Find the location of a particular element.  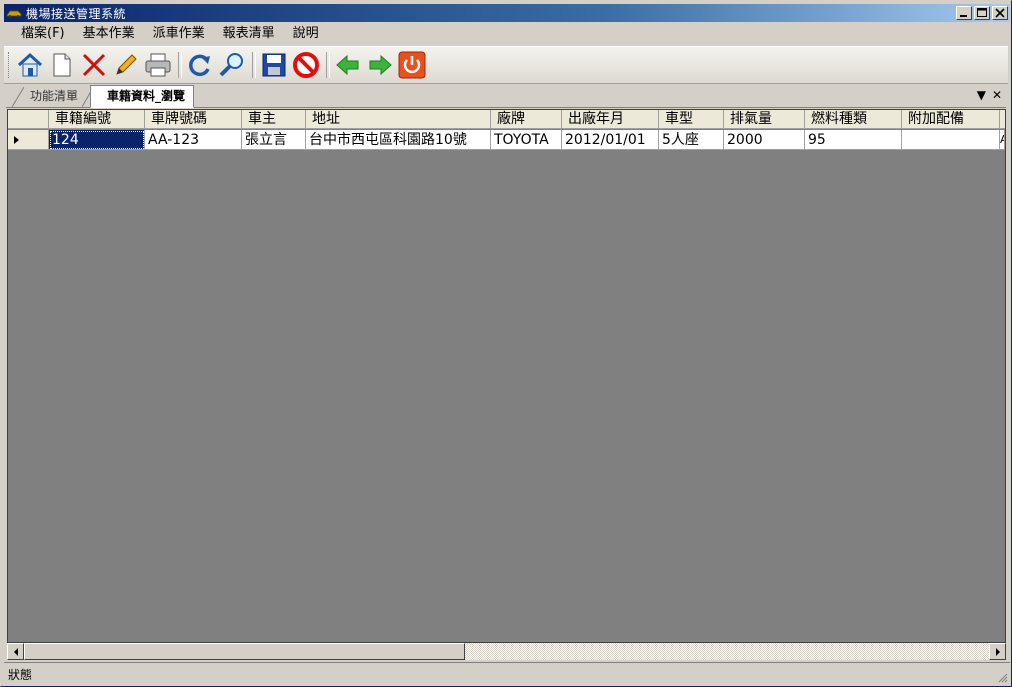

home-button is located at coordinates (30, 65).